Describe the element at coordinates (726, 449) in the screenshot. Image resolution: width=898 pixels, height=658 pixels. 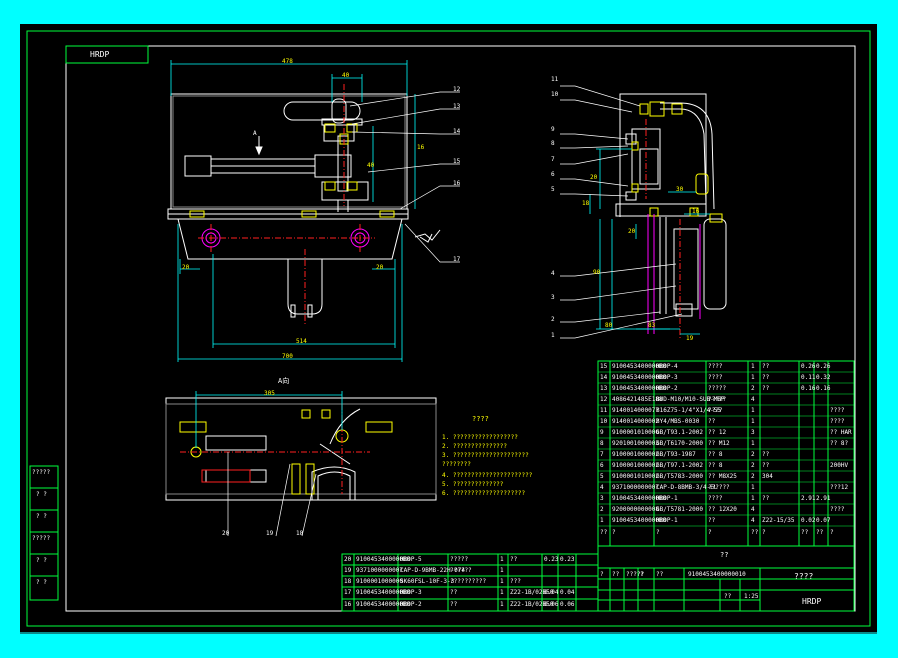
I see `bom-row-lines` at that location.